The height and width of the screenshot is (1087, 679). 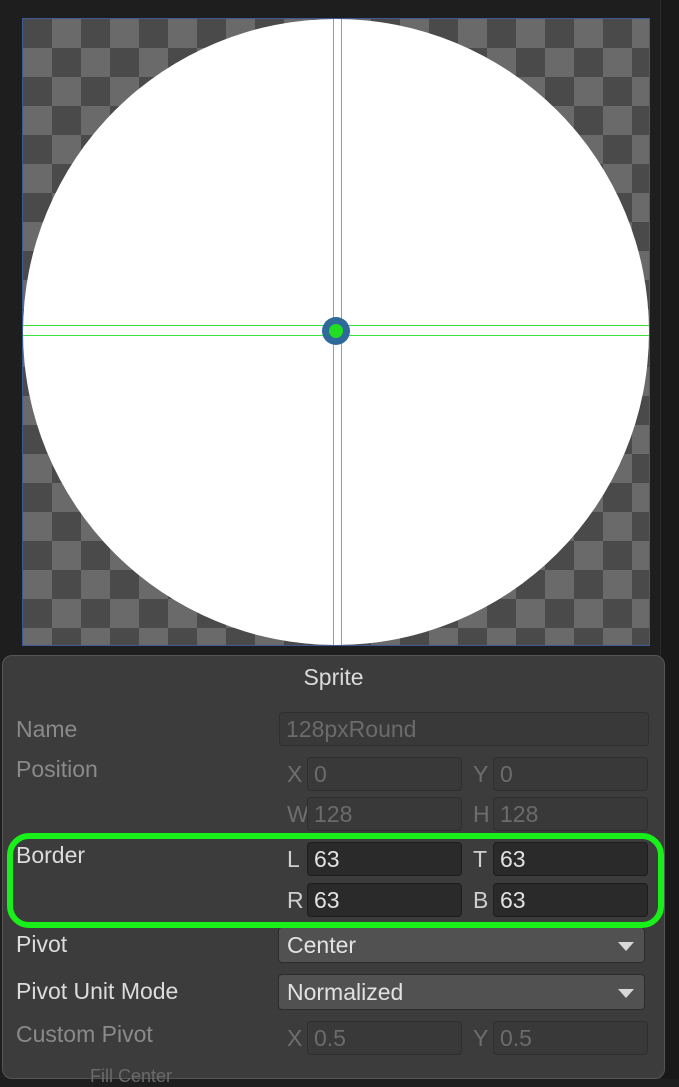 I want to click on position-w-prefix: W, so click(x=298, y=814).